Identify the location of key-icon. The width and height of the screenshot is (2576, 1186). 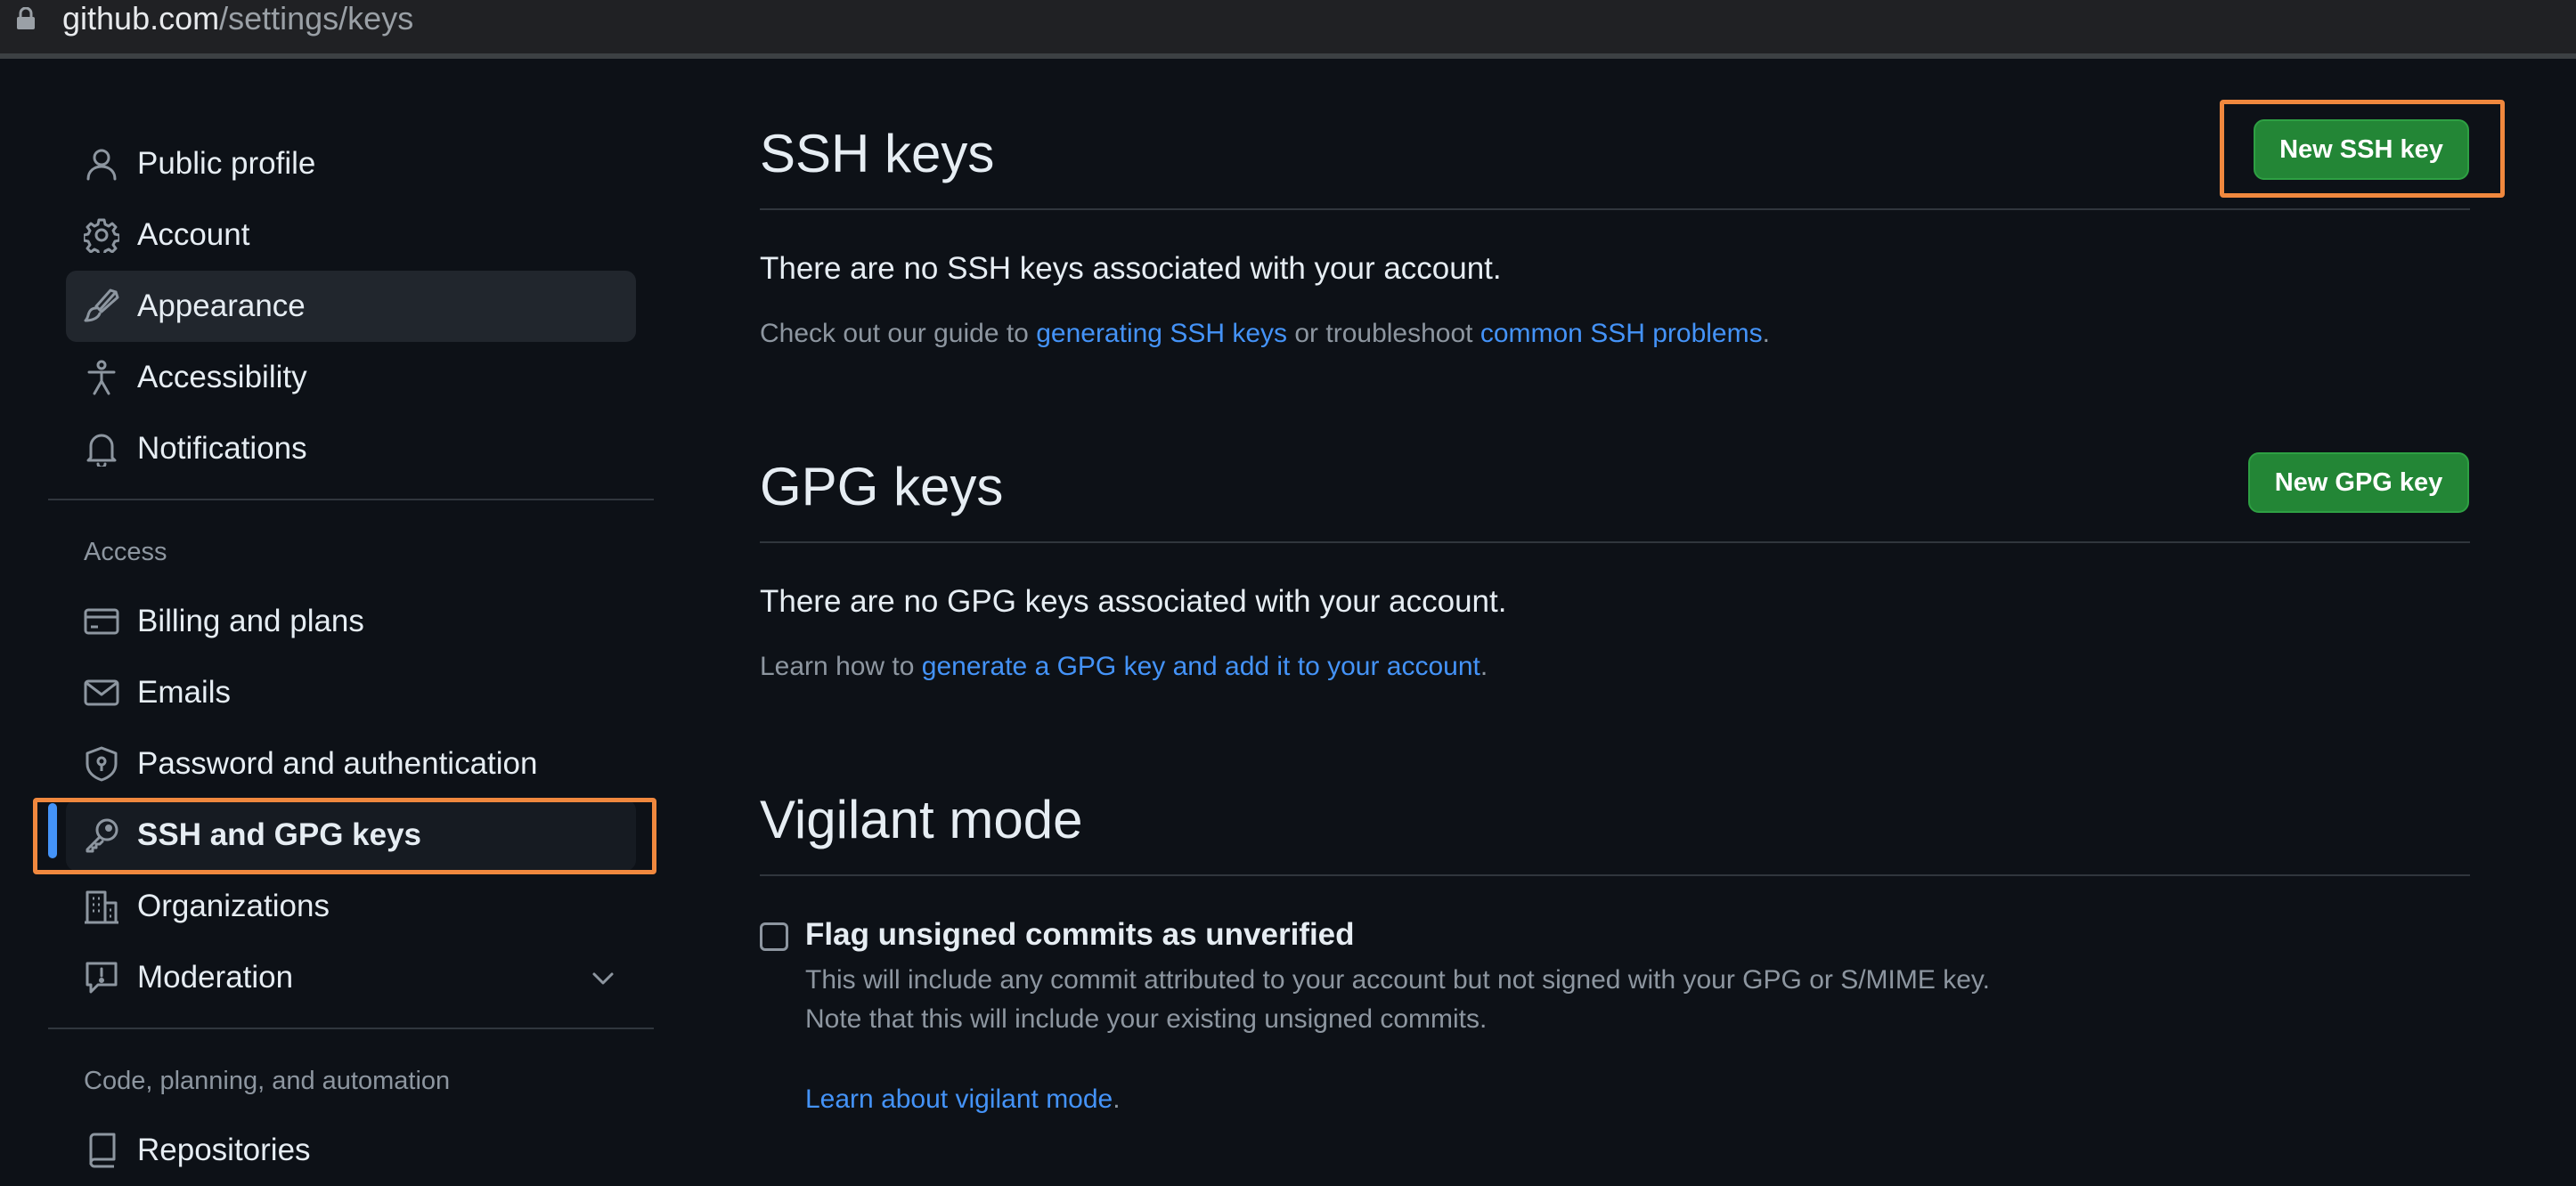
(102, 835).